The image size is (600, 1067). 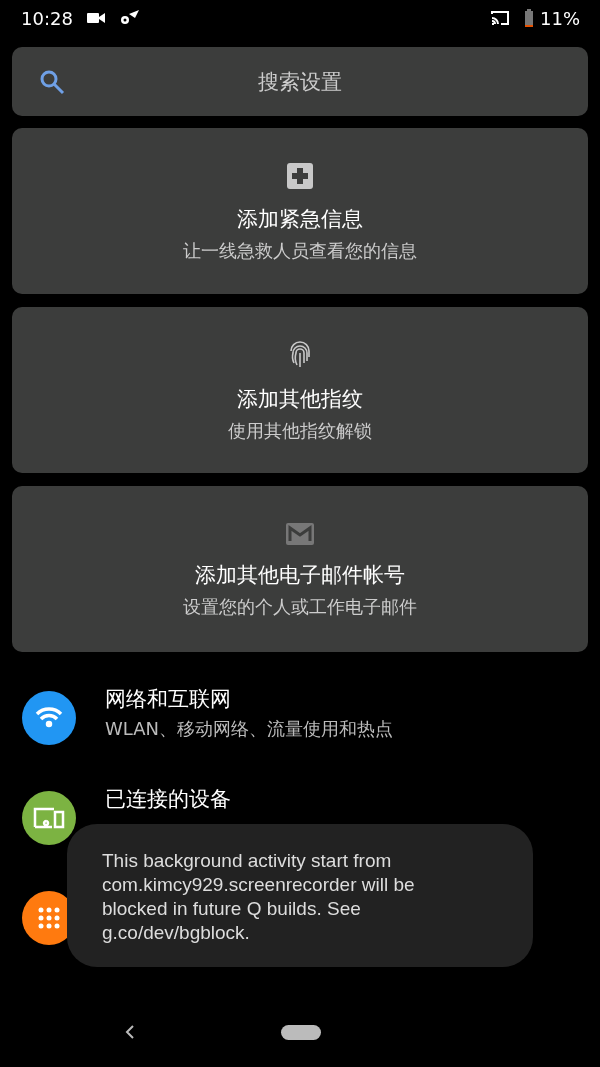 What do you see at coordinates (249, 699) in the screenshot?
I see `setting-title: 网络和互联网` at bounding box center [249, 699].